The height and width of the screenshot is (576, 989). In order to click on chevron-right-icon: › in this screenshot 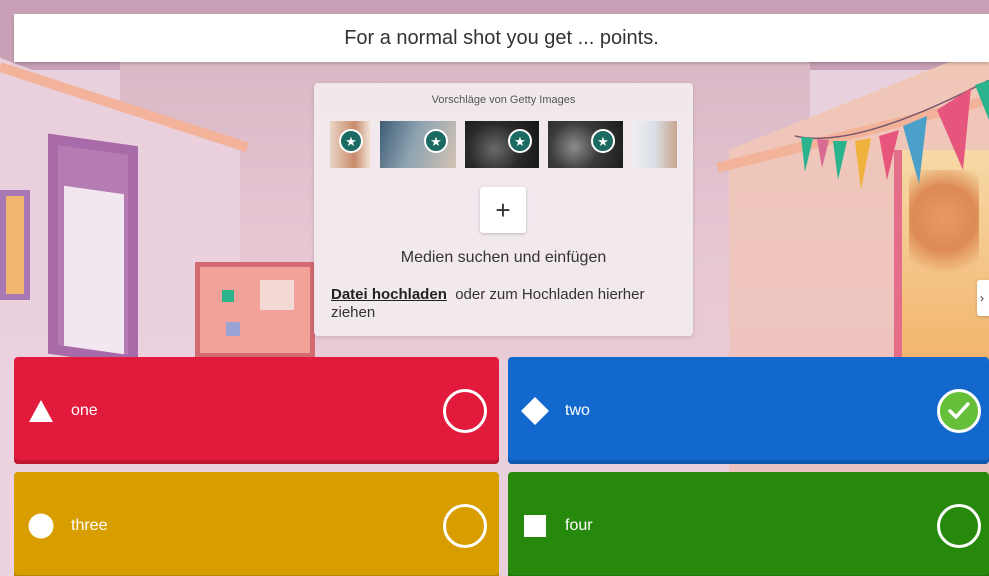, I will do `click(983, 298)`.